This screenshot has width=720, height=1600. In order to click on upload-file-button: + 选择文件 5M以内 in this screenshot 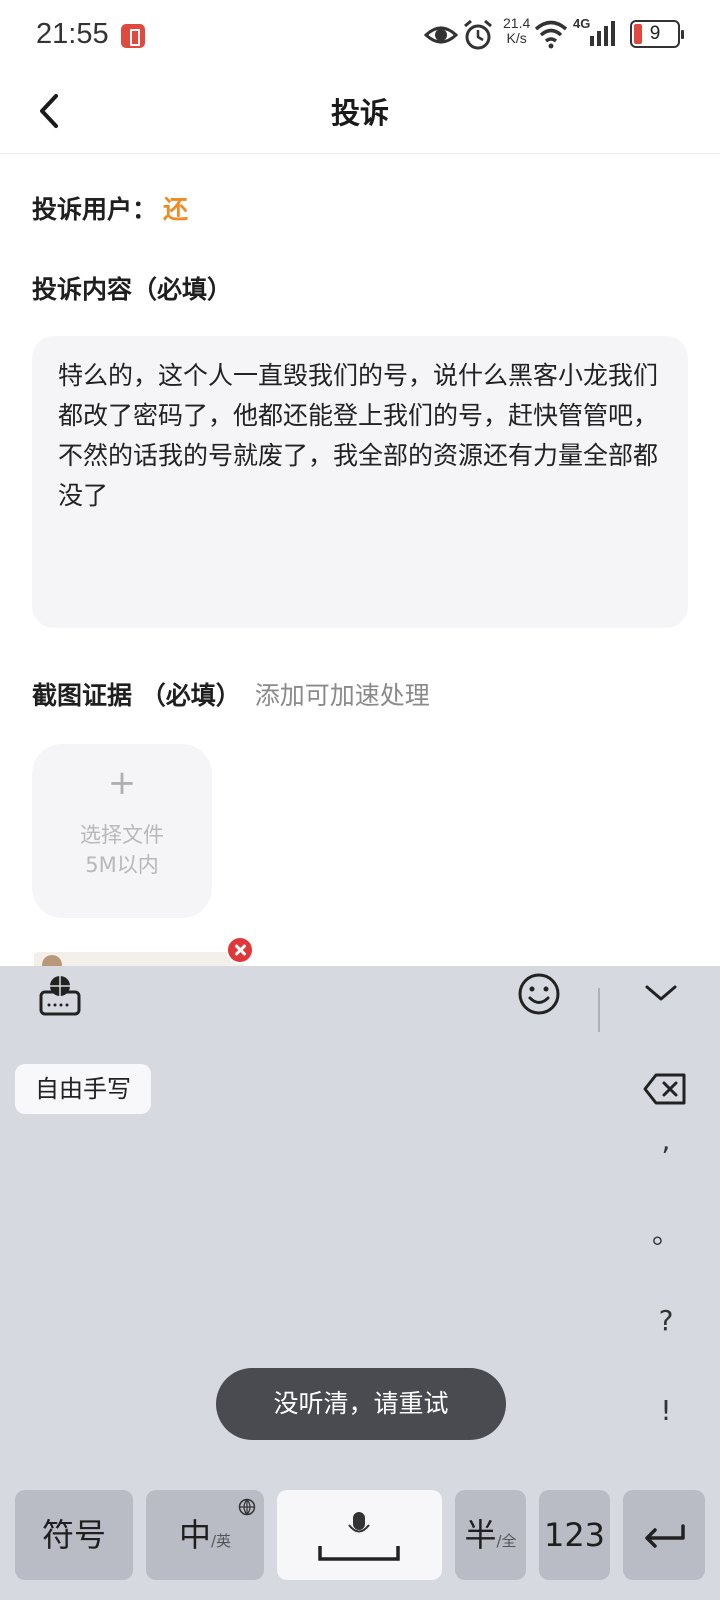, I will do `click(122, 831)`.